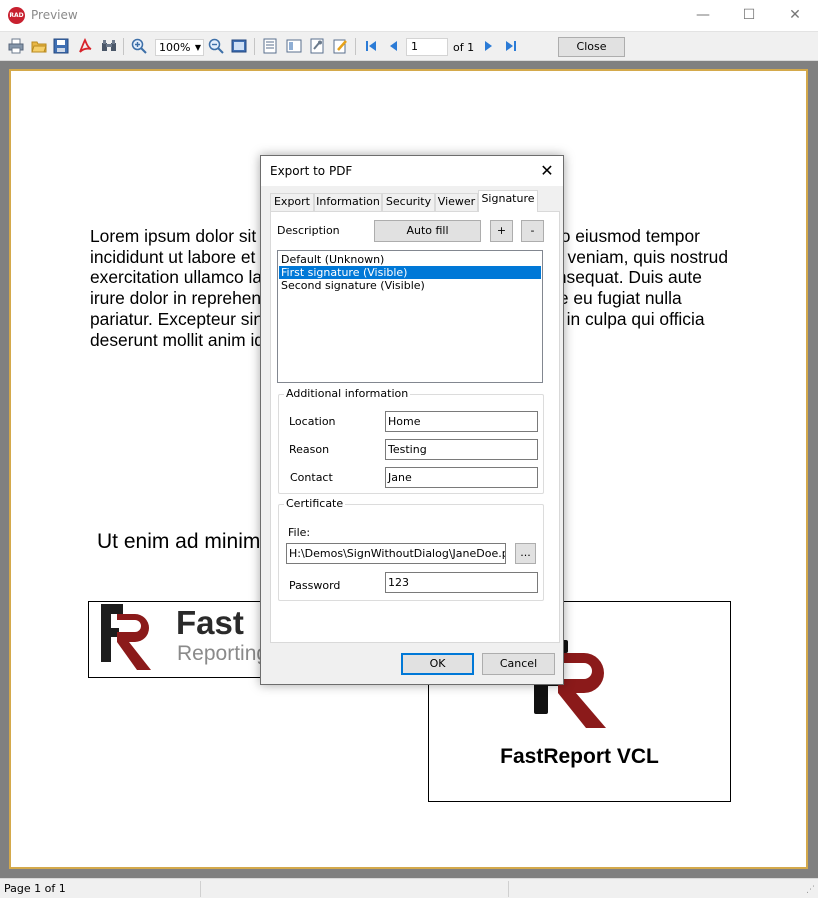  I want to click on save-icon, so click(61, 46).